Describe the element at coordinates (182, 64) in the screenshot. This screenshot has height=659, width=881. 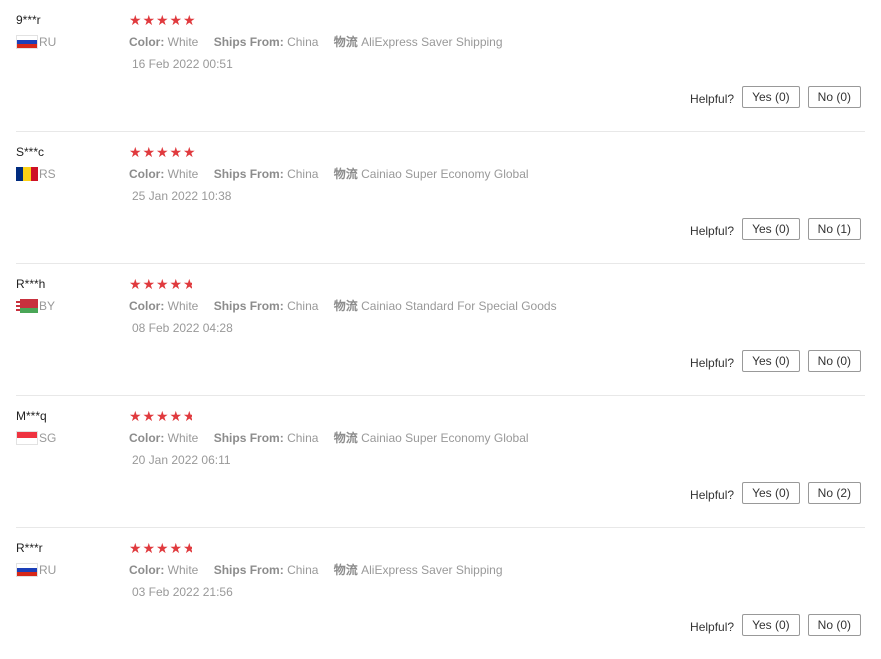
I see `review-date: 16 Feb 2022 00:51` at that location.